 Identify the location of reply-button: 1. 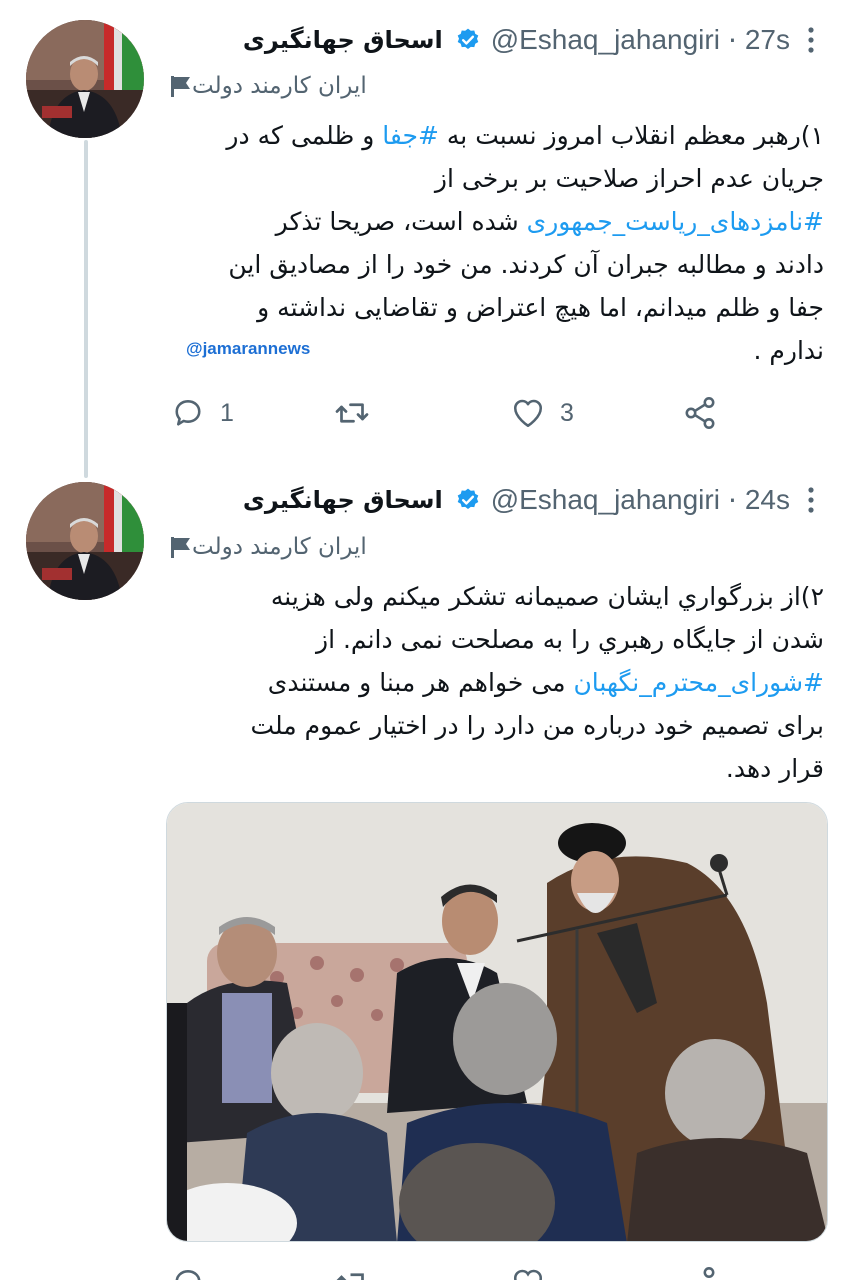
(202, 413).